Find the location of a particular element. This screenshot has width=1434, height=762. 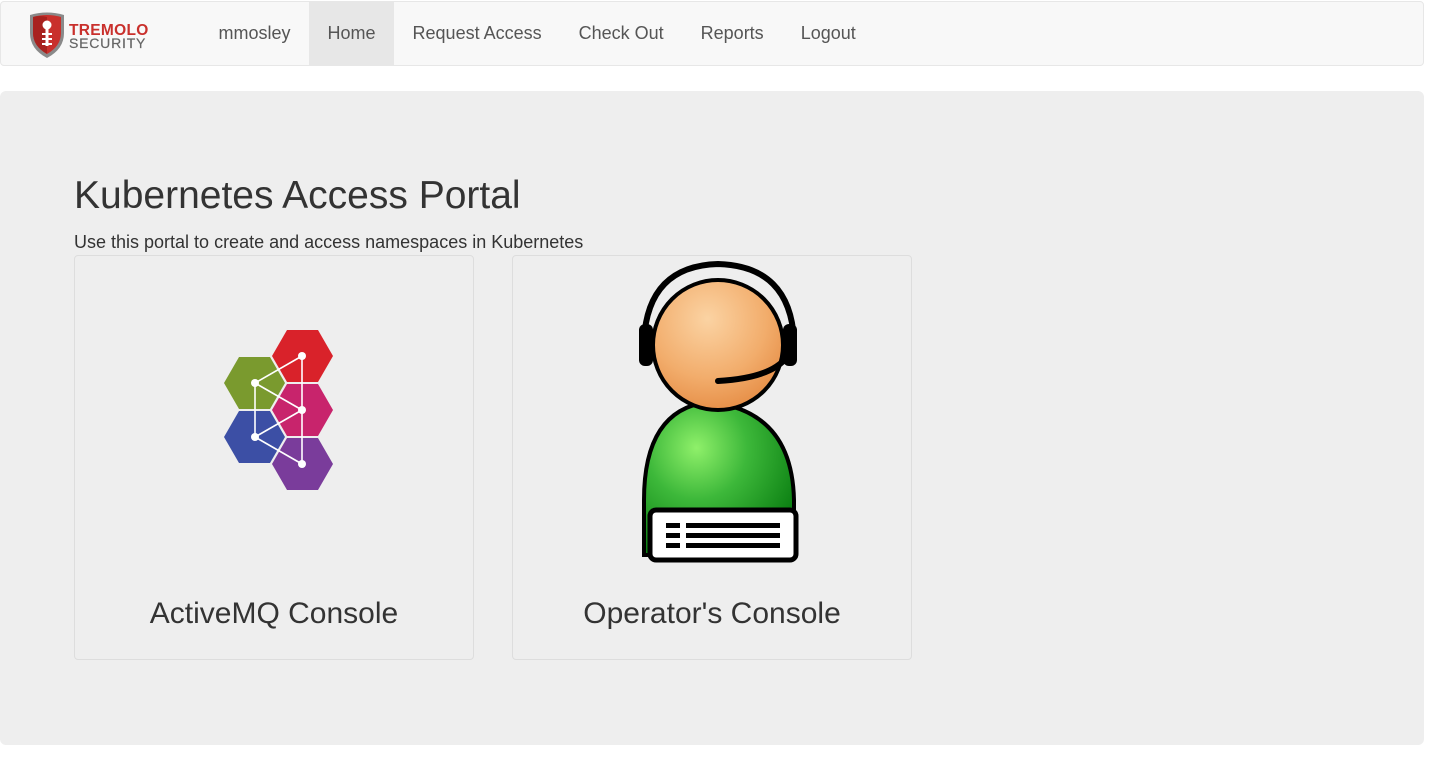

nav-item-check-out: Check Out is located at coordinates (621, 33).